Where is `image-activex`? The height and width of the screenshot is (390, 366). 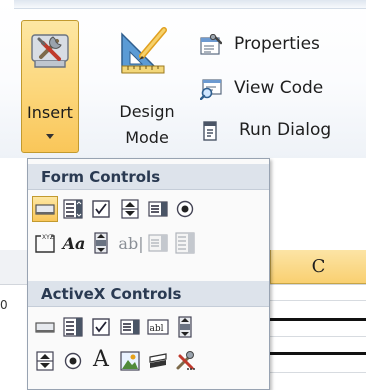 image-activex is located at coordinates (130, 361).